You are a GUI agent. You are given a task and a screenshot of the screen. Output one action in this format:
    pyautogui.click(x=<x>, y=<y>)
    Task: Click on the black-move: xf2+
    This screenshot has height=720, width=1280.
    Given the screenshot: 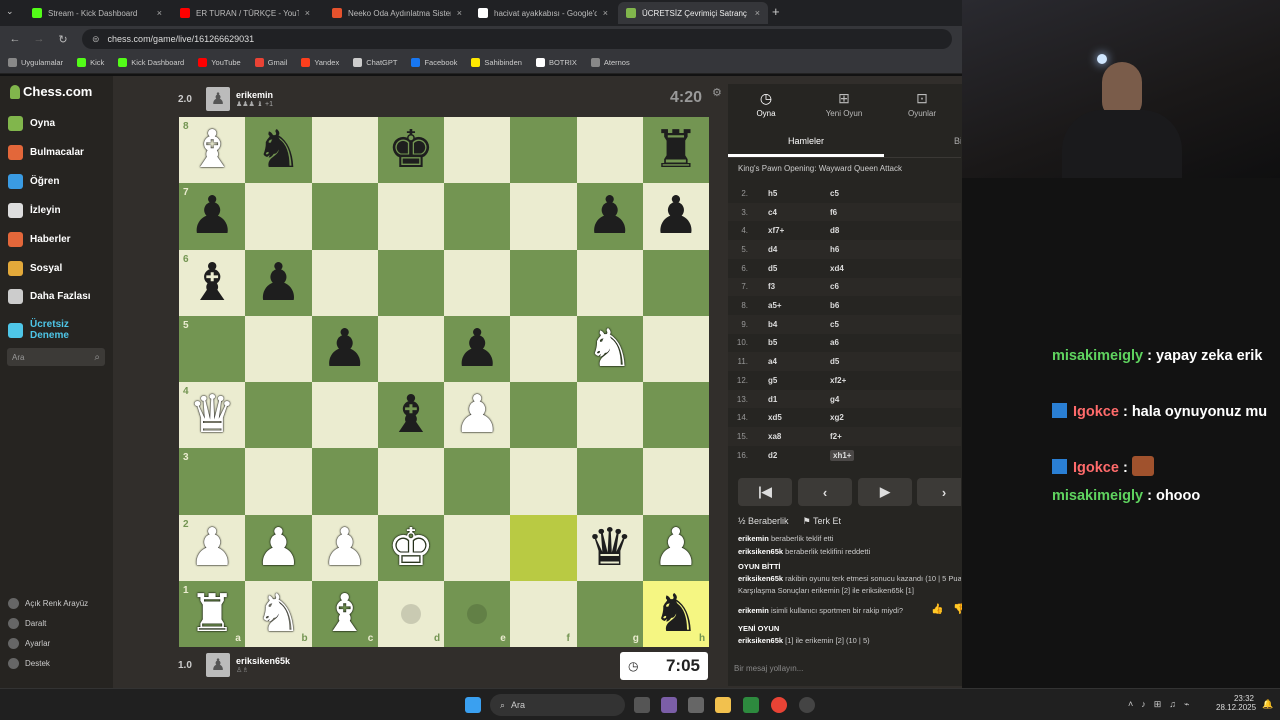 What is the action you would take?
    pyautogui.click(x=838, y=380)
    